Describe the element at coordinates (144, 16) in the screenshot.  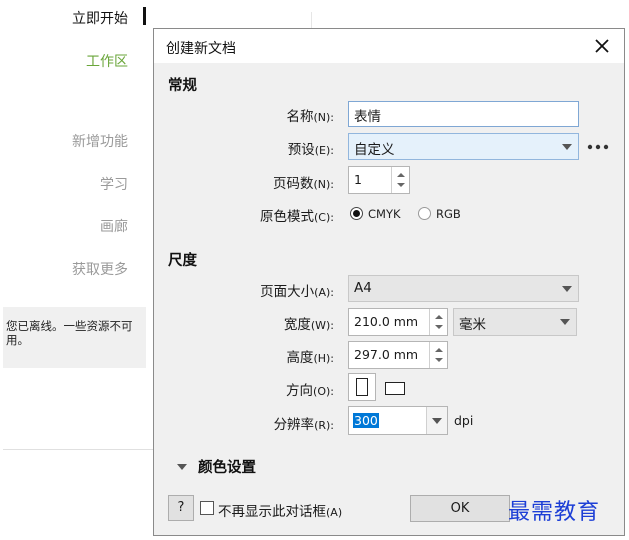
I see `active-indicator` at that location.